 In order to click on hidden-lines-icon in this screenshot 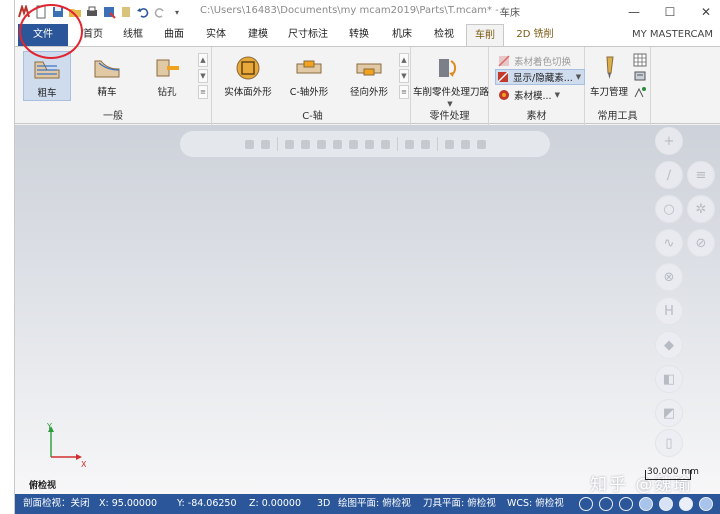, I will do `click(706, 504)`.